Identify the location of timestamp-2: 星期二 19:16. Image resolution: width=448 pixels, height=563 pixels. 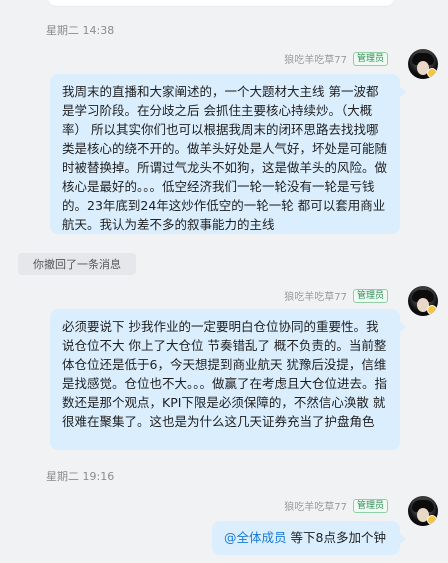
(80, 476).